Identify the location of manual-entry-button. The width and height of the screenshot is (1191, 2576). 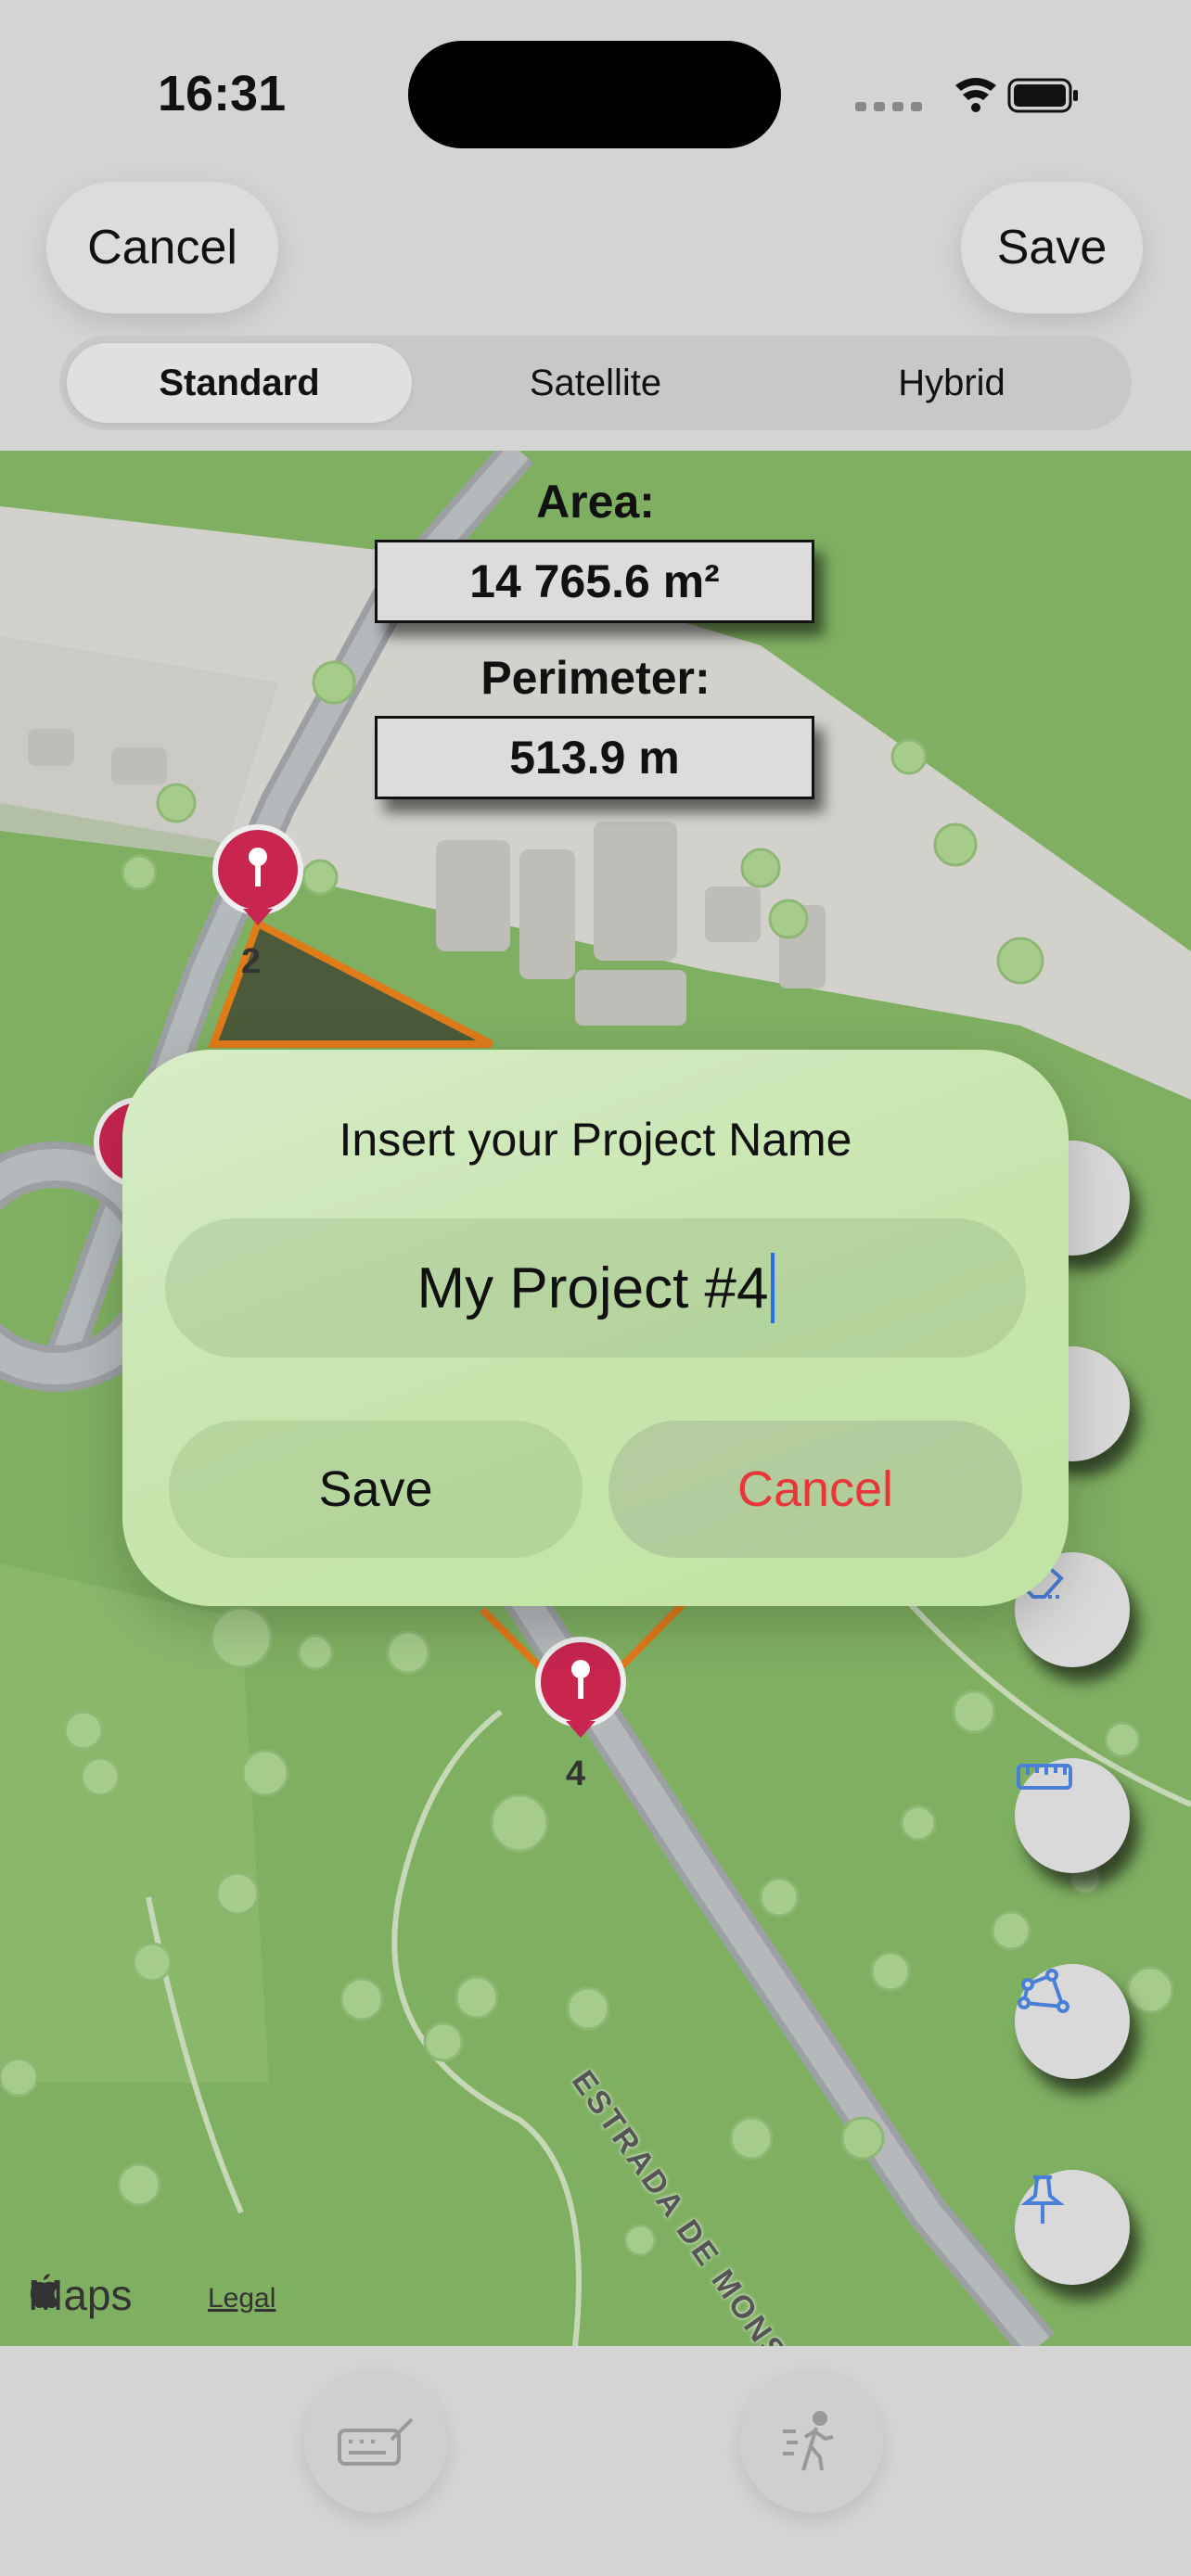
(375, 2441).